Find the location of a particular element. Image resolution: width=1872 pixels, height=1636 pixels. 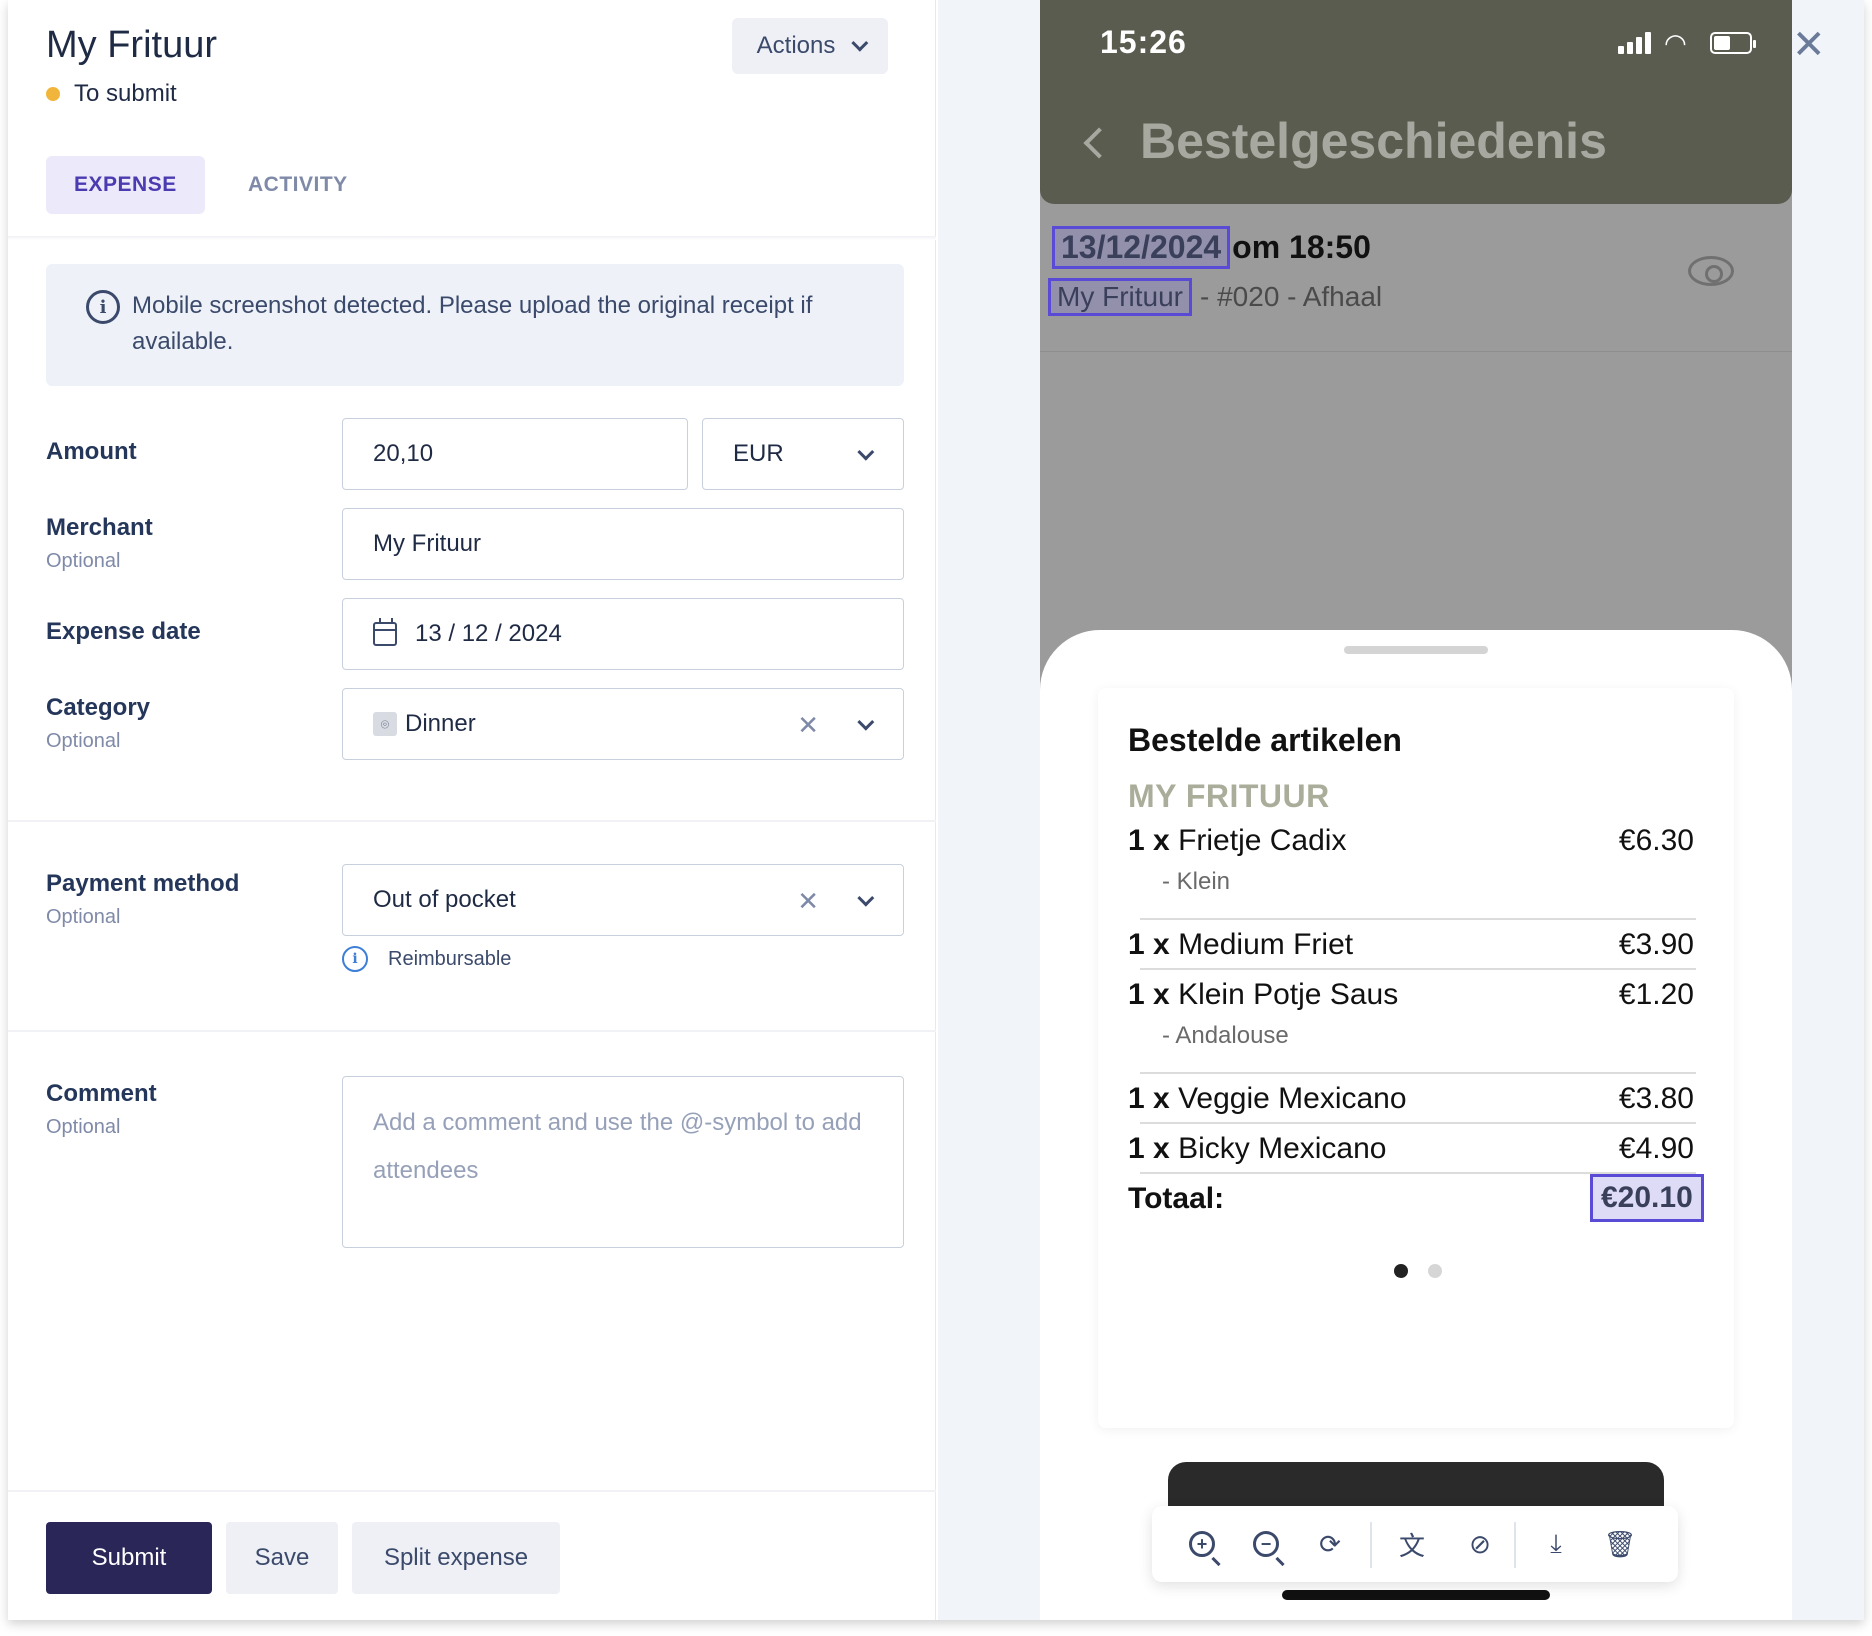

status-text: To submit is located at coordinates (125, 93).